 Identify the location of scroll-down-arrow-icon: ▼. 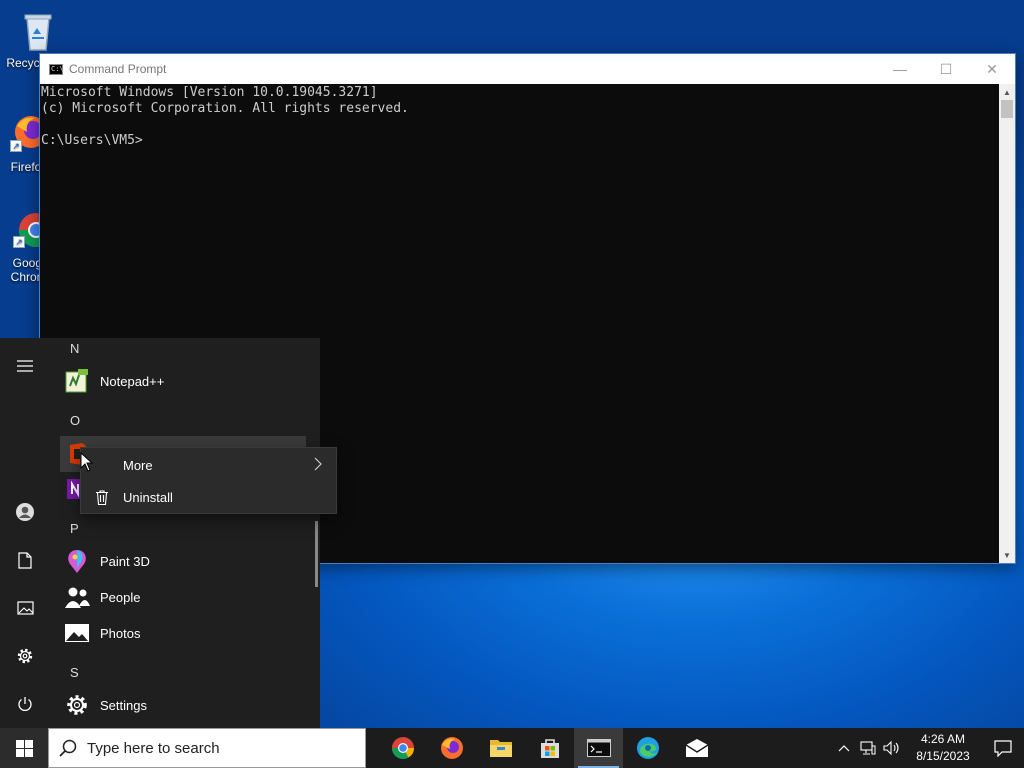
(1007, 555).